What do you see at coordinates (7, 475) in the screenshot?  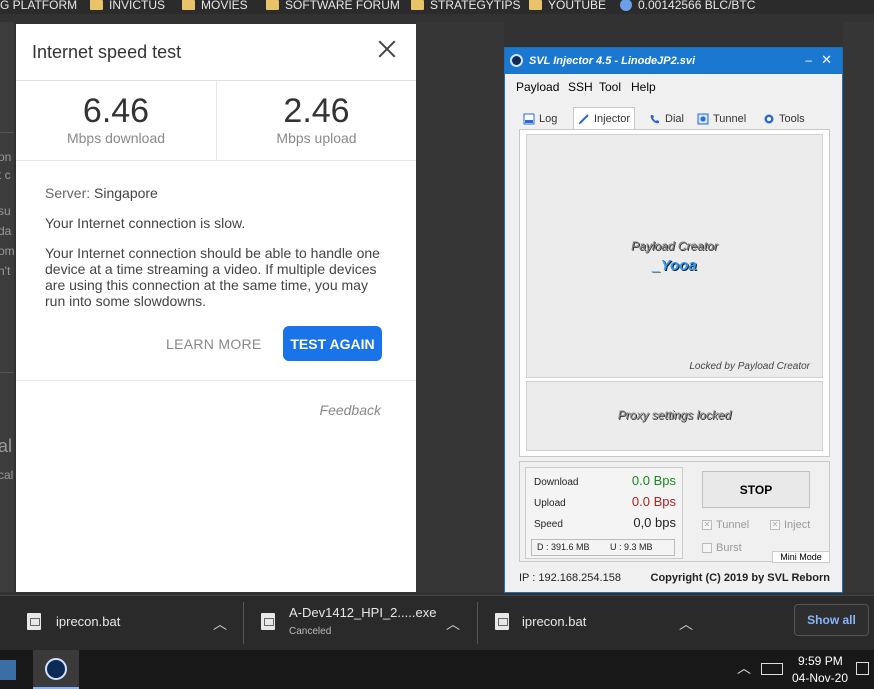 I see `page-text-fragment: cal` at bounding box center [7, 475].